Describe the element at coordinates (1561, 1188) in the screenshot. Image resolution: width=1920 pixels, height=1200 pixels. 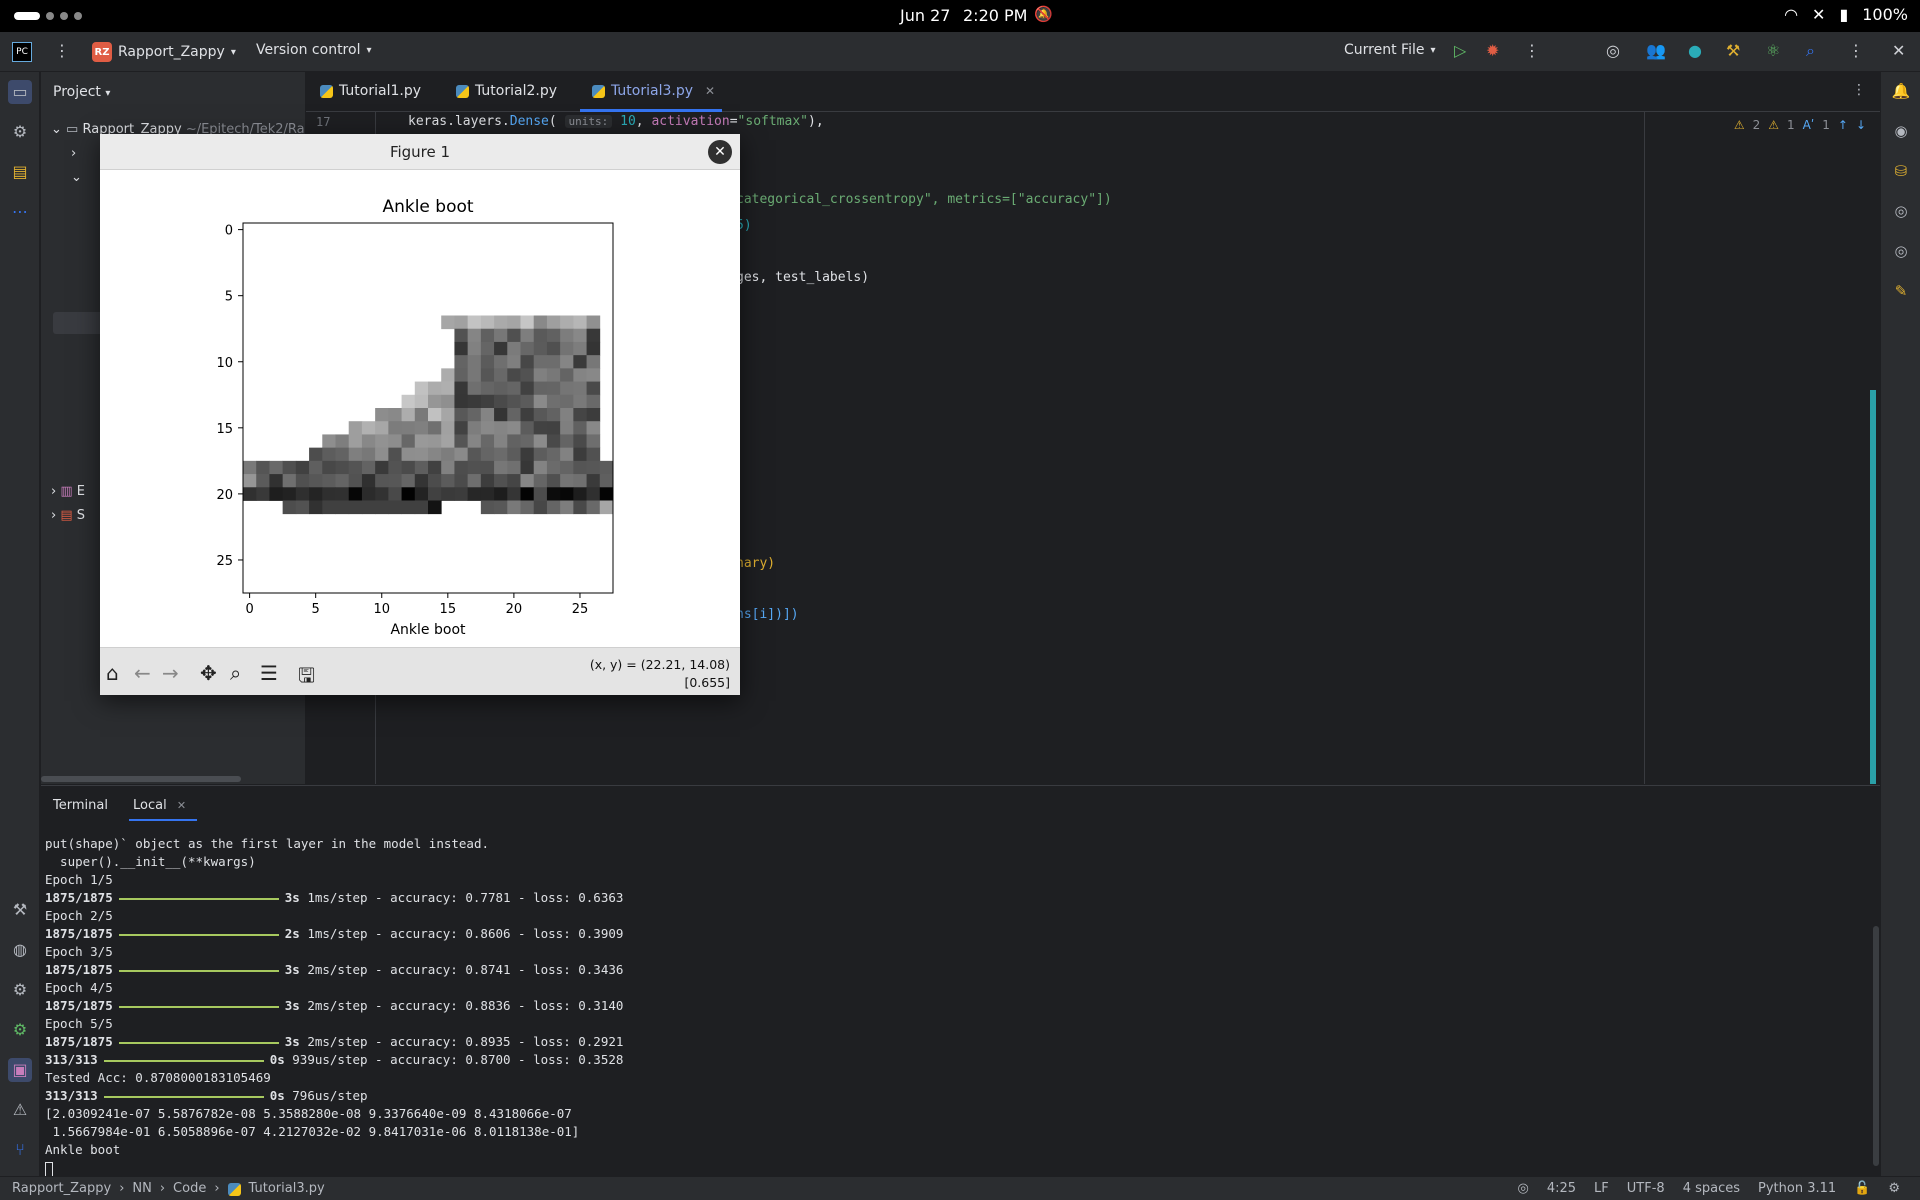
I see `caret-position: 4:25` at that location.